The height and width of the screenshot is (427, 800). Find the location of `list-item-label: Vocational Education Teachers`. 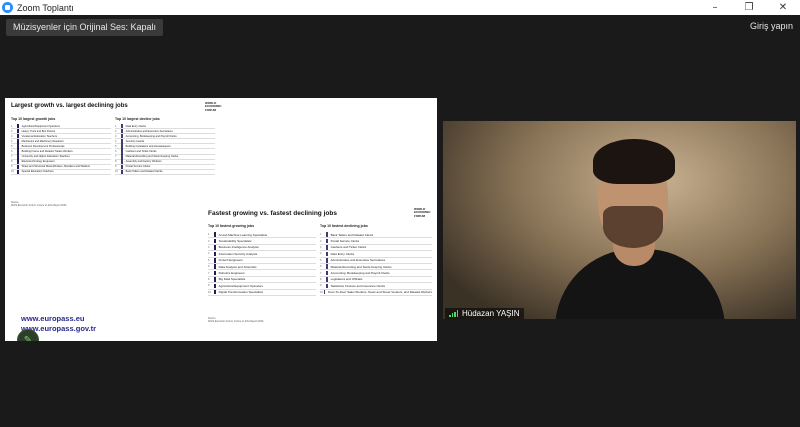

list-item-label: Vocational Education Teachers is located at coordinates (39, 136).